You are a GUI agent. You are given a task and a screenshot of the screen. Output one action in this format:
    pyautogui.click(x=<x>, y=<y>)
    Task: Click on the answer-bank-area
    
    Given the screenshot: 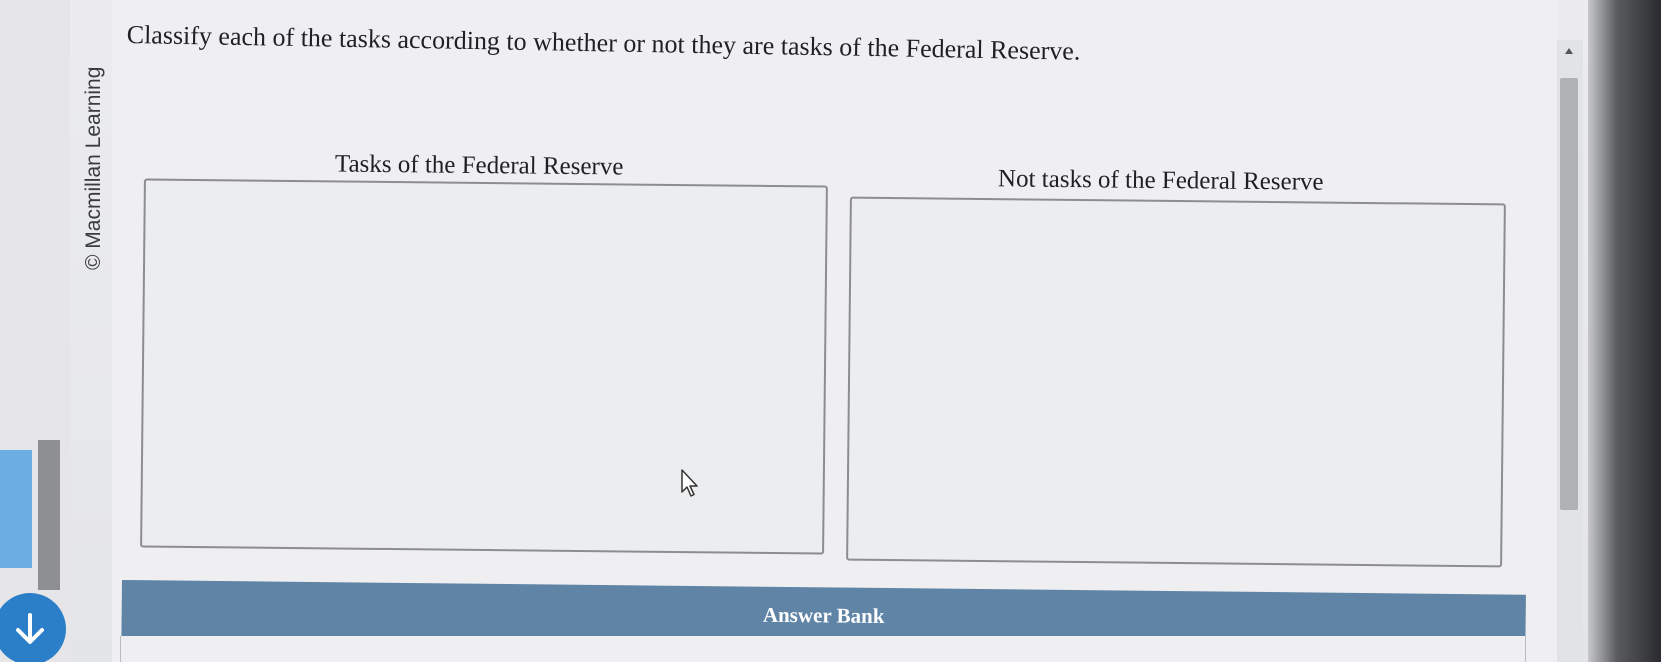 What is the action you would take?
    pyautogui.click(x=823, y=649)
    